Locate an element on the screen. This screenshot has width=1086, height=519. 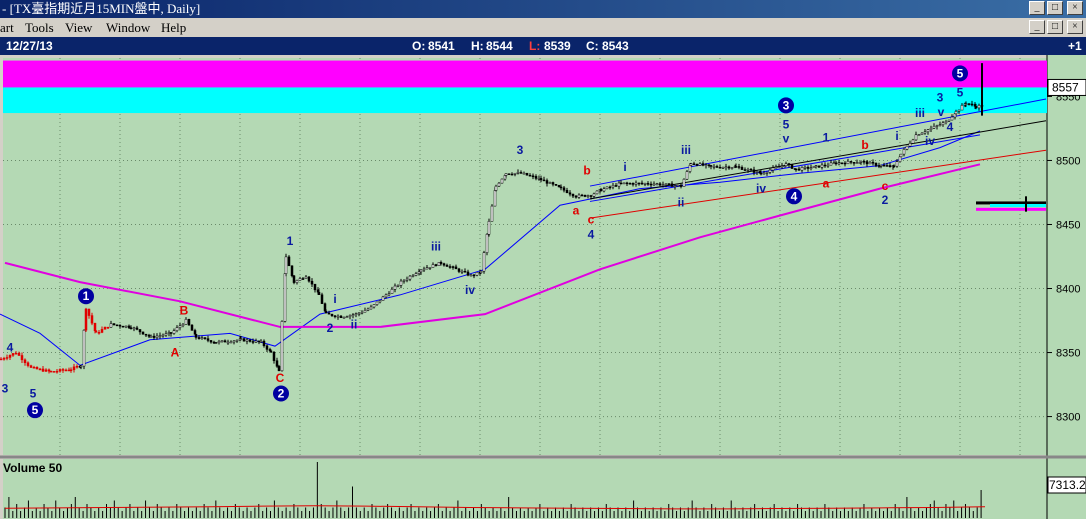
close-button: × is located at coordinates (1075, 8).